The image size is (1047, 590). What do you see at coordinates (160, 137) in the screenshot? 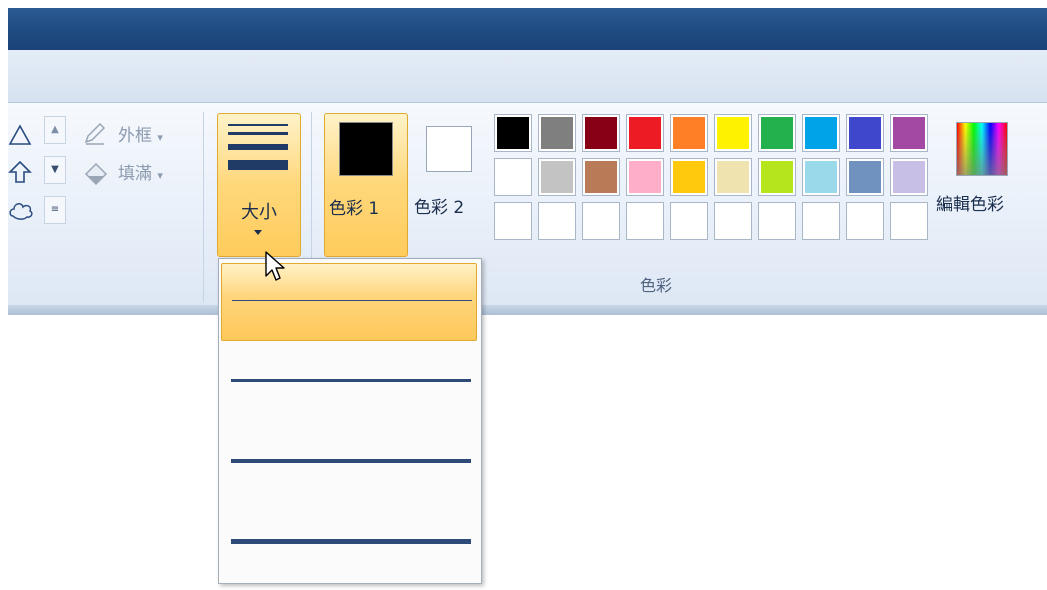
I see `outline-dropdown-icon: ▾` at bounding box center [160, 137].